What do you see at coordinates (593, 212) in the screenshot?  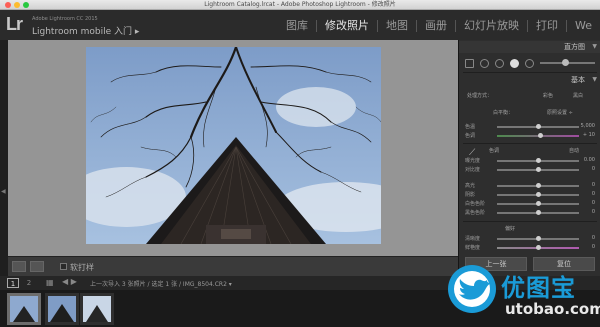 I see `blacks-value: 0` at bounding box center [593, 212].